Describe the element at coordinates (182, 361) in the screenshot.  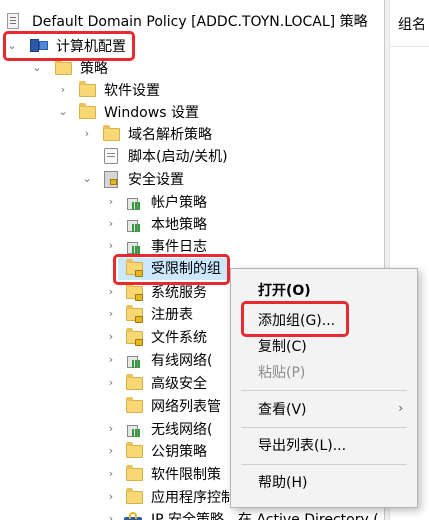
I see `wired-network-label: 有线网络(` at that location.